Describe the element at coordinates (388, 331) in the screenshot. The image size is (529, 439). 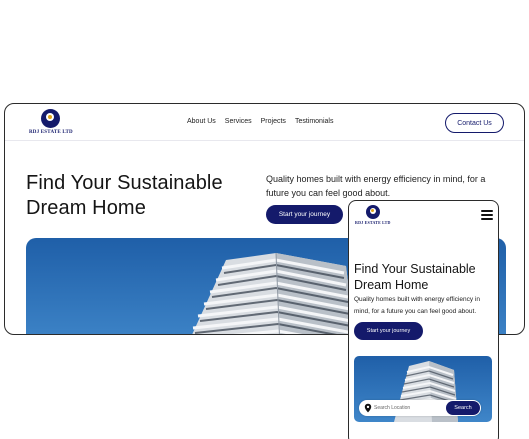
I see `mobile-start-journey-button: Start your journey` at that location.